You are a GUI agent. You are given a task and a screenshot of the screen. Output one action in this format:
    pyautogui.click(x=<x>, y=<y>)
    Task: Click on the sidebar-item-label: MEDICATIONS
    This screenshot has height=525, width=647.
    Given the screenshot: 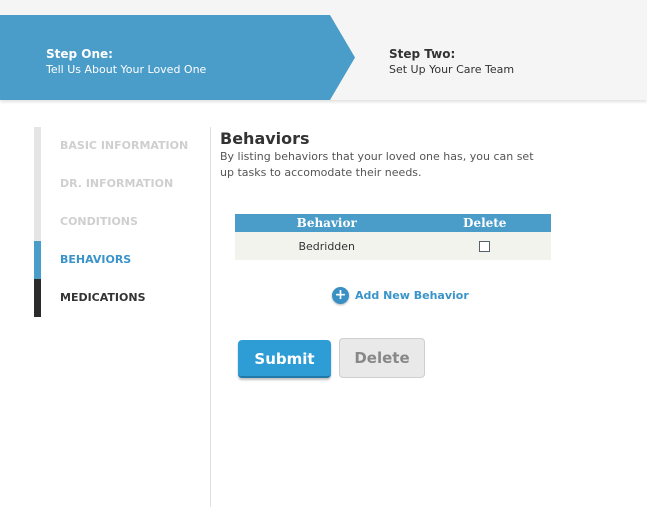 What is the action you would take?
    pyautogui.click(x=103, y=297)
    